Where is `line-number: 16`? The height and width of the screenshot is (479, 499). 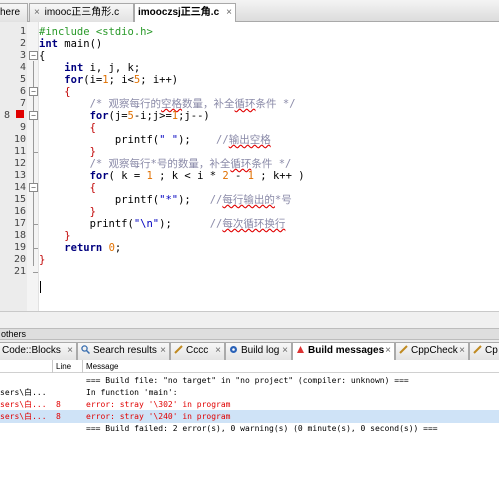 line-number: 16 is located at coordinates (19, 211).